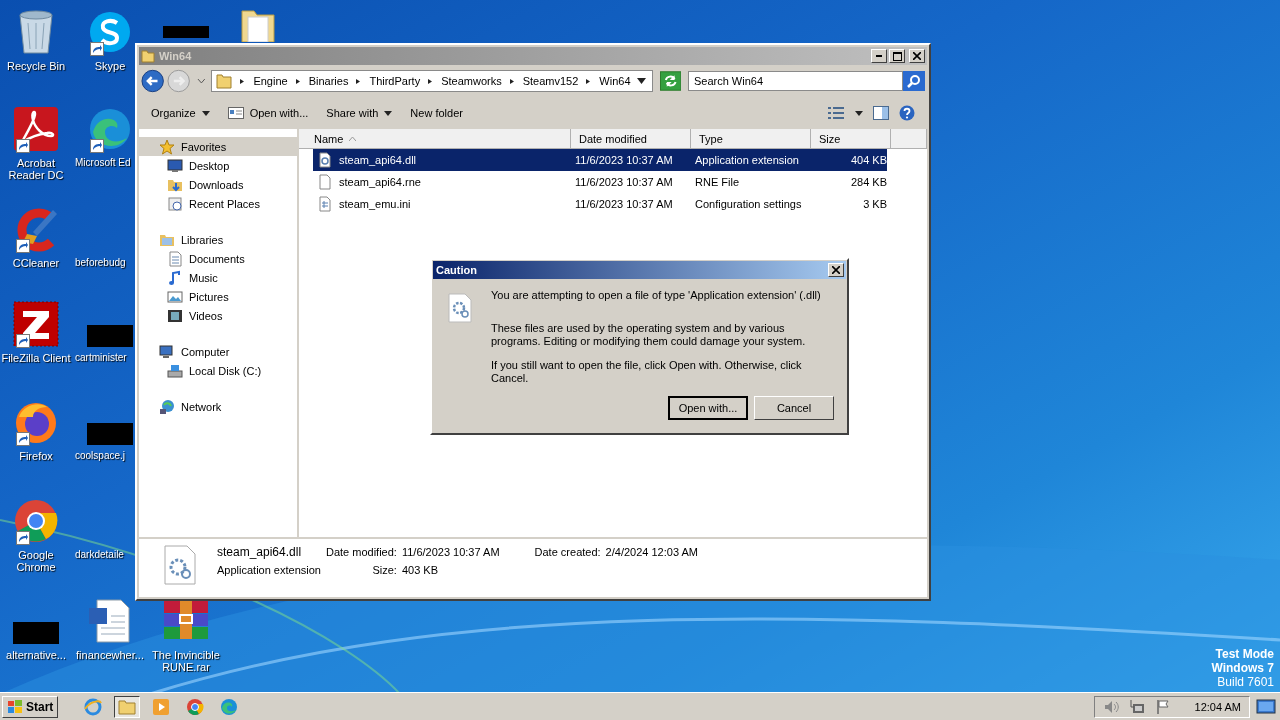 Image resolution: width=1280 pixels, height=720 pixels. What do you see at coordinates (36, 456) in the screenshot?
I see `desktop-icon-label: Firefox` at bounding box center [36, 456].